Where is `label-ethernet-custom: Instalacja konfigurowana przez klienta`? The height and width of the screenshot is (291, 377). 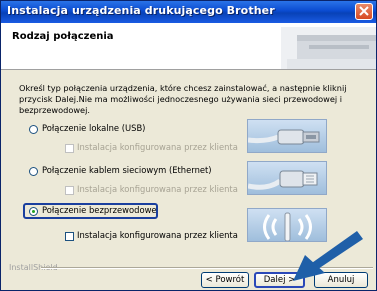
label-ethernet-custom: Instalacja konfigurowana przez klienta is located at coordinates (157, 189).